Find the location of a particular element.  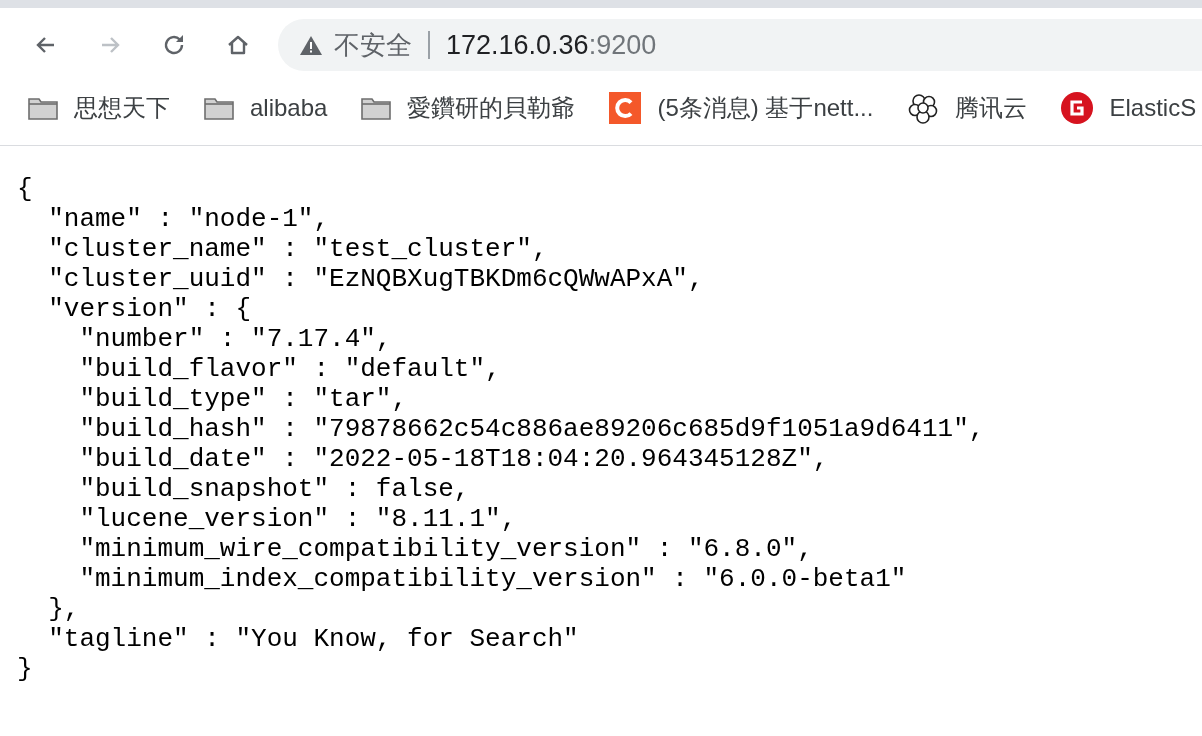

bookmark-item: 腾讯云 is located at coordinates (967, 108).